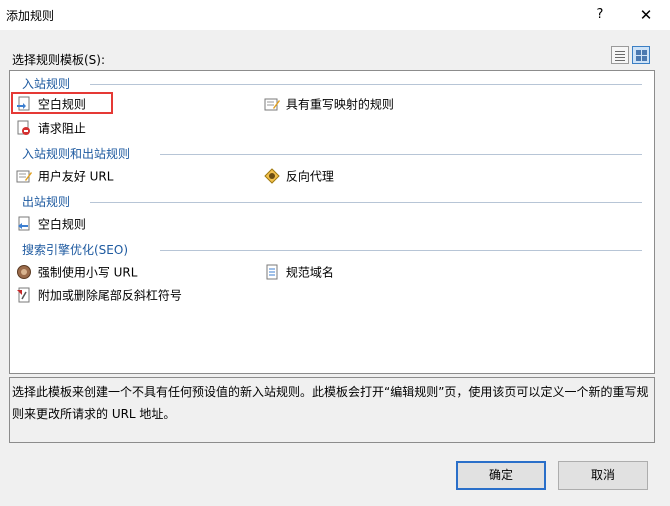 The image size is (670, 506). Describe the element at coordinates (603, 475) in the screenshot. I see `cancel-button: 取消` at that location.